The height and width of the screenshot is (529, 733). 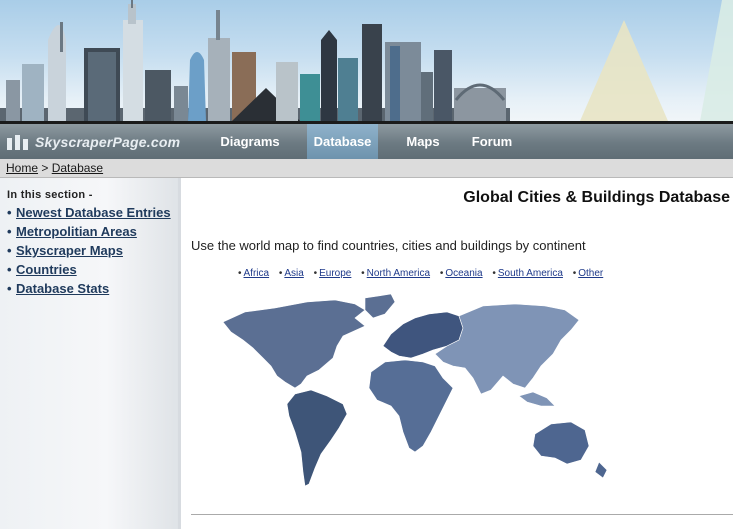 I want to click on sidebar-link-skyscraper-maps: Skyscraper Maps, so click(x=69, y=250).